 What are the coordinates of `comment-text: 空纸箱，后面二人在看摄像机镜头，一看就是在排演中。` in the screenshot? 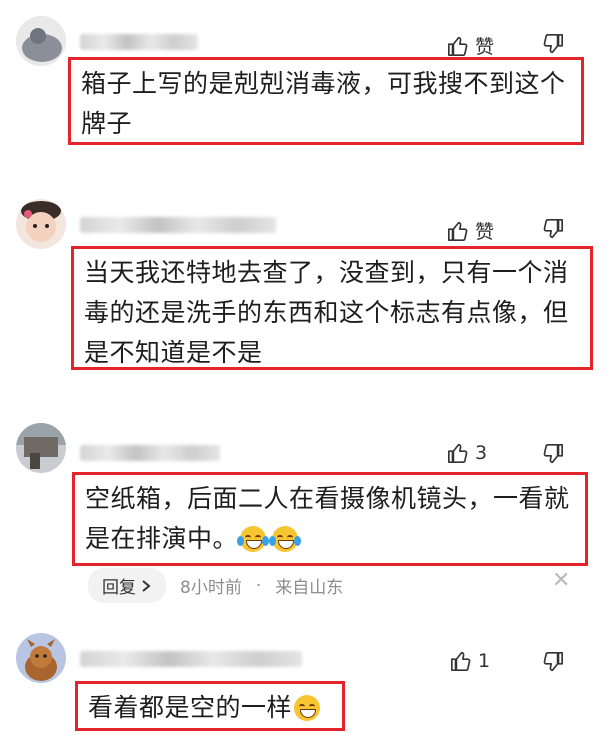 It's located at (327, 518).